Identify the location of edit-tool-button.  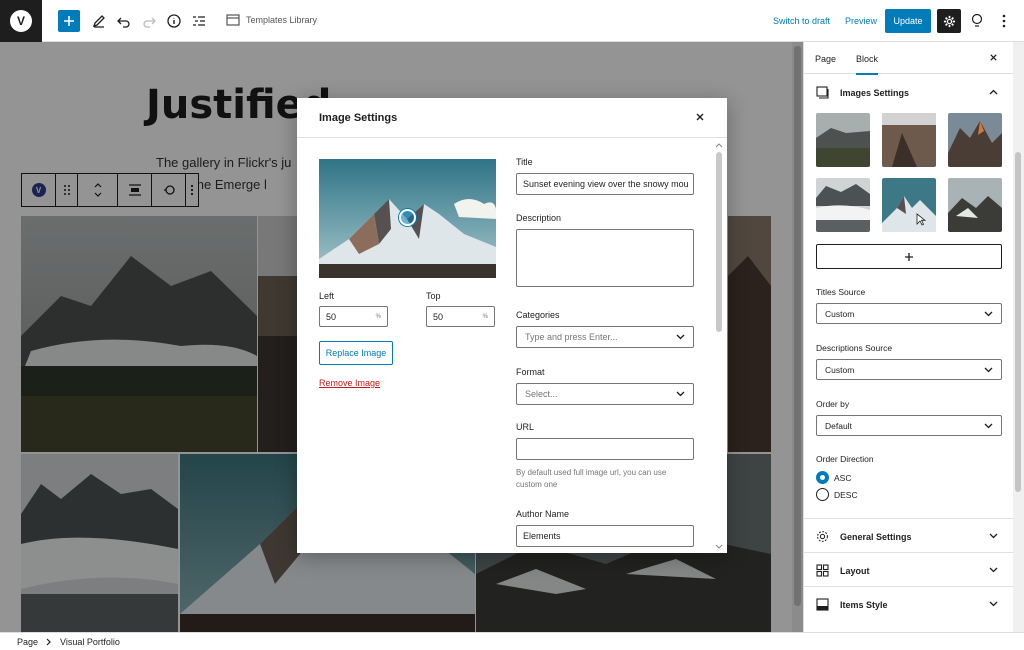
(99, 21).